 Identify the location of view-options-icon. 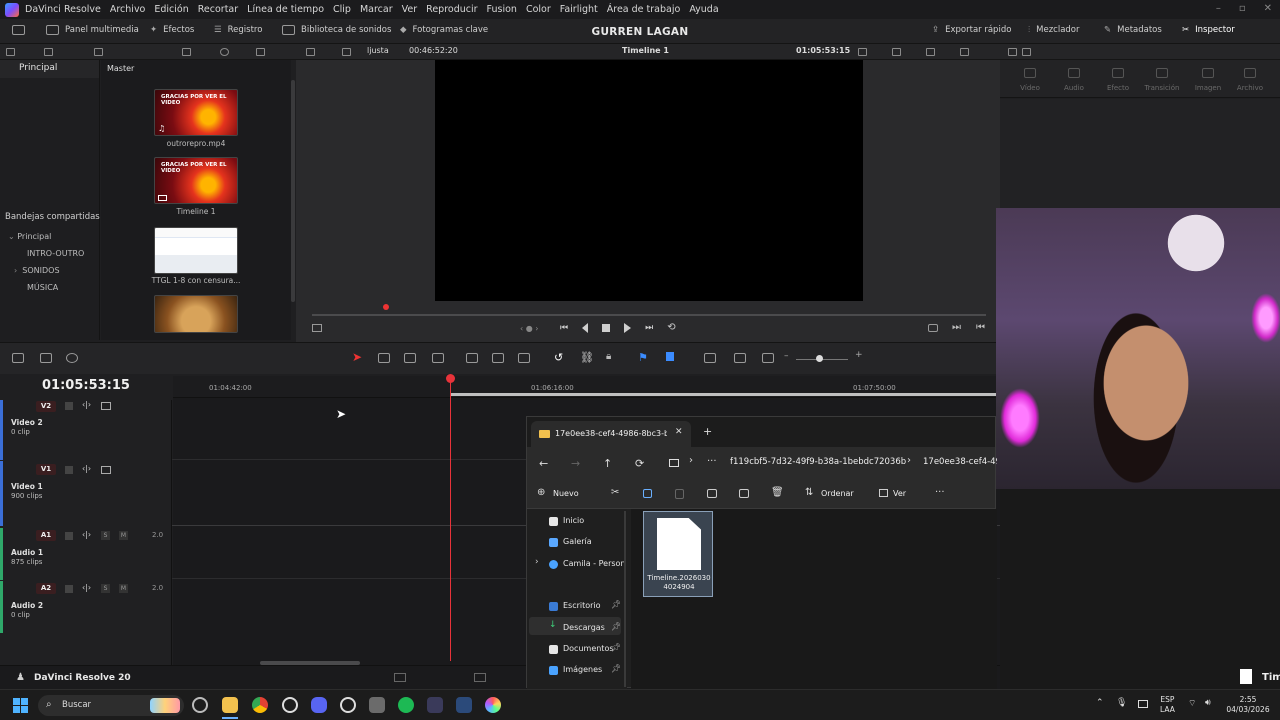
(46, 358).